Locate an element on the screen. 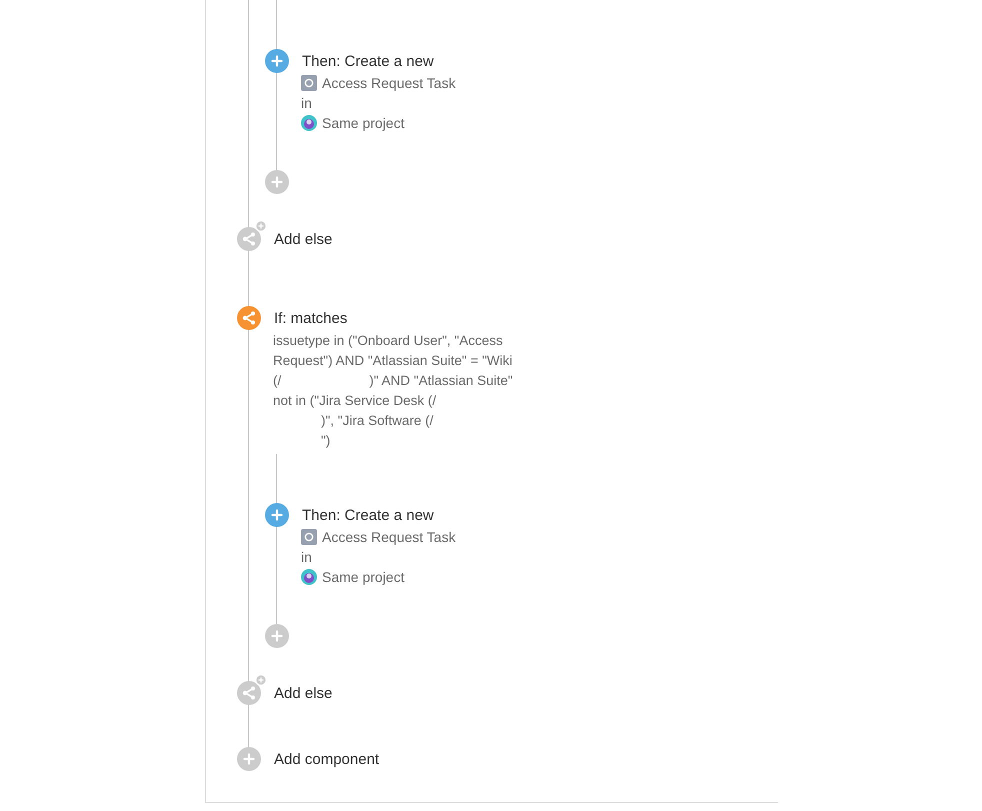 This screenshot has height=811, width=982. condition-text: )", "Jira Software (/ is located at coordinates (377, 420).